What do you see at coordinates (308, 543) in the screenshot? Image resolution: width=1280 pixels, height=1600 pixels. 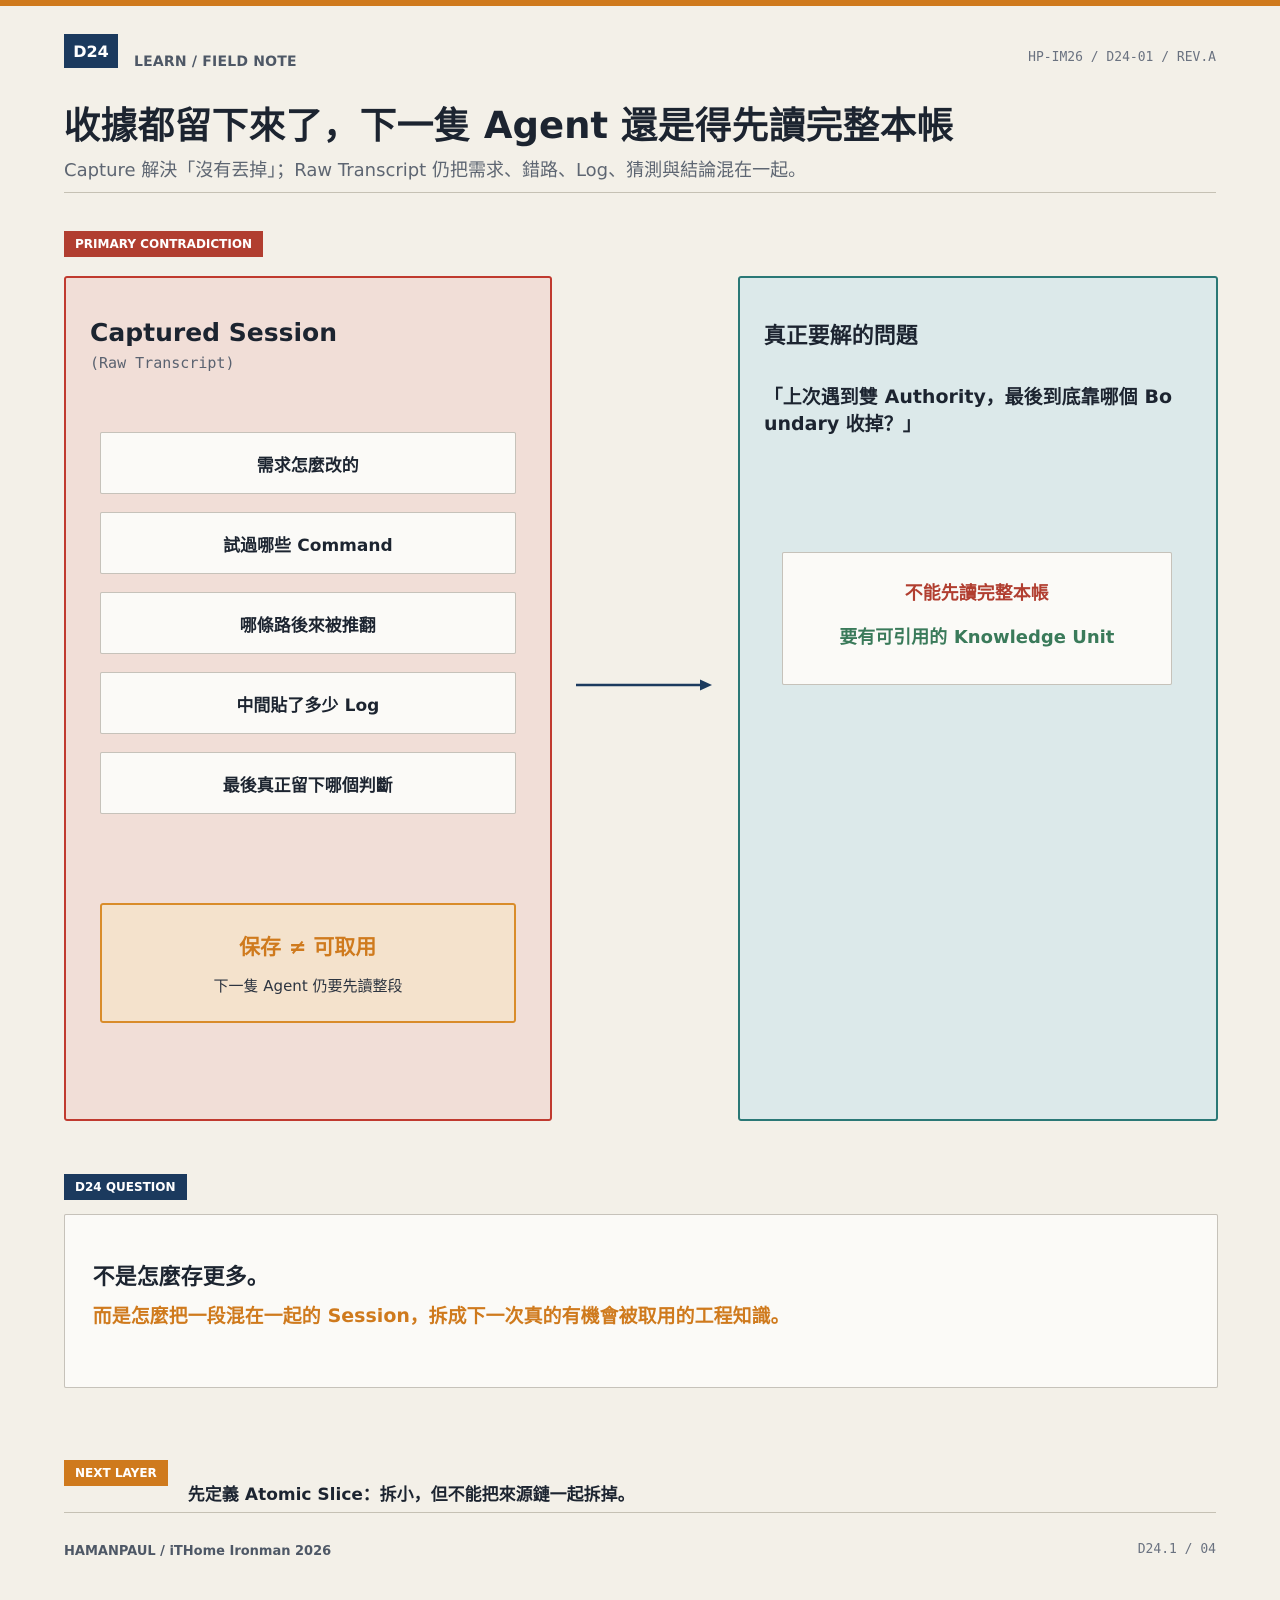 I see `transcript-item: 試過哪些 Command` at bounding box center [308, 543].